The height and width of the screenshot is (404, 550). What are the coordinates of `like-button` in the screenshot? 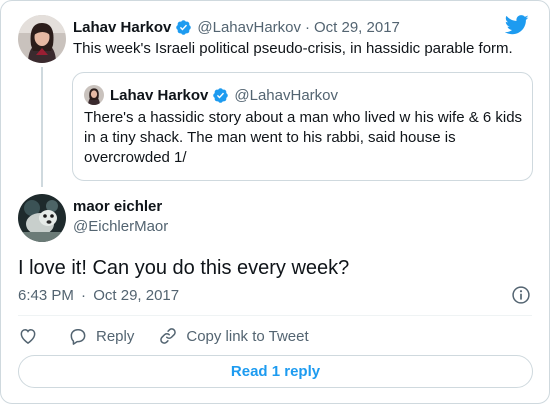 It's located at (28, 336).